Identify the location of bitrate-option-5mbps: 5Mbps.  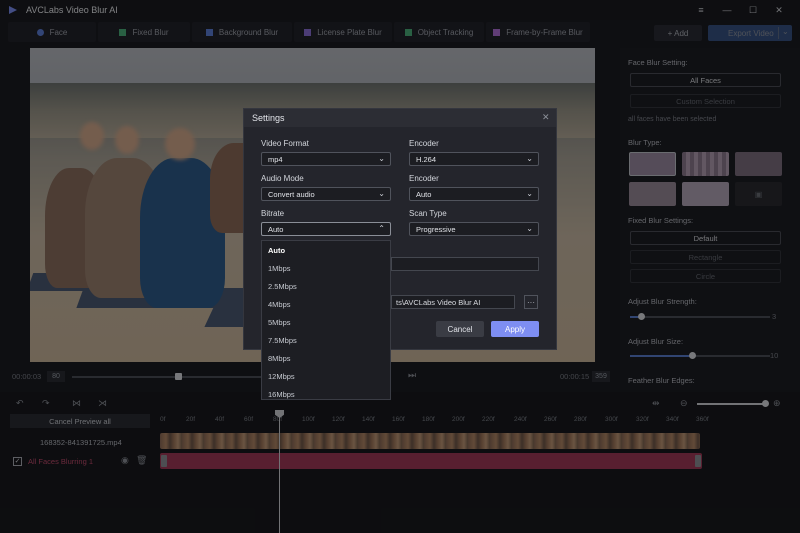
(326, 322).